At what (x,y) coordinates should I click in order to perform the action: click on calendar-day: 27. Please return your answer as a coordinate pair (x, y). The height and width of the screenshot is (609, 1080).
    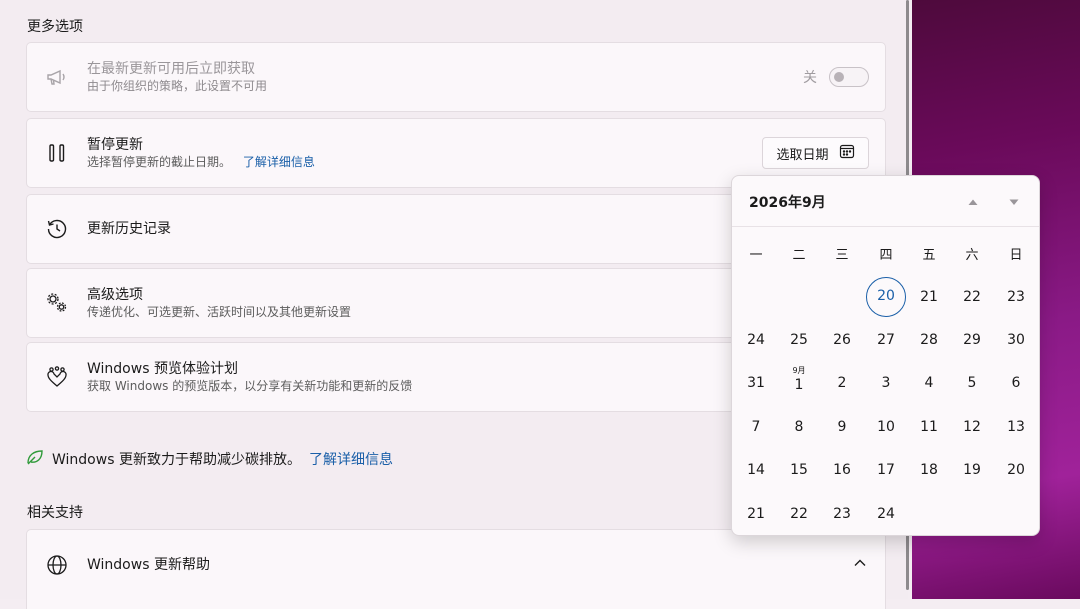
    Looking at the image, I should click on (886, 340).